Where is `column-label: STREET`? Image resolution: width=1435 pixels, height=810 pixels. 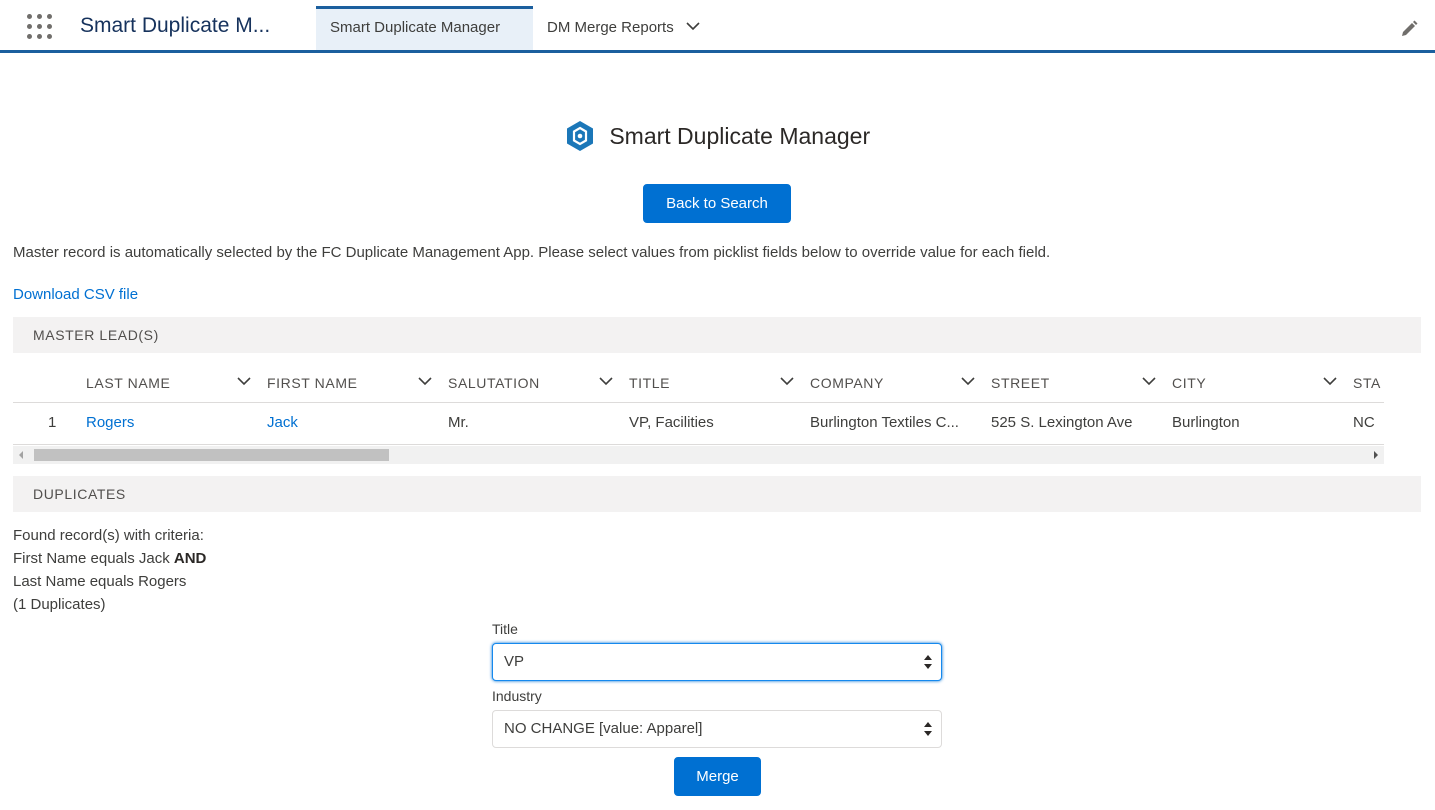 column-label: STREET is located at coordinates (1020, 383).